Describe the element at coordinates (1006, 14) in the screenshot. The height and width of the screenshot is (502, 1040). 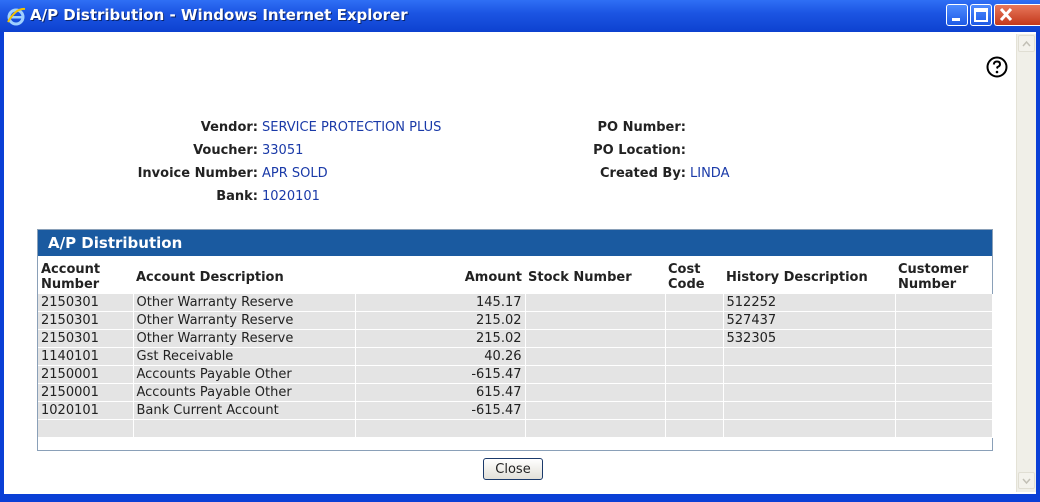
I see `close-icon` at that location.